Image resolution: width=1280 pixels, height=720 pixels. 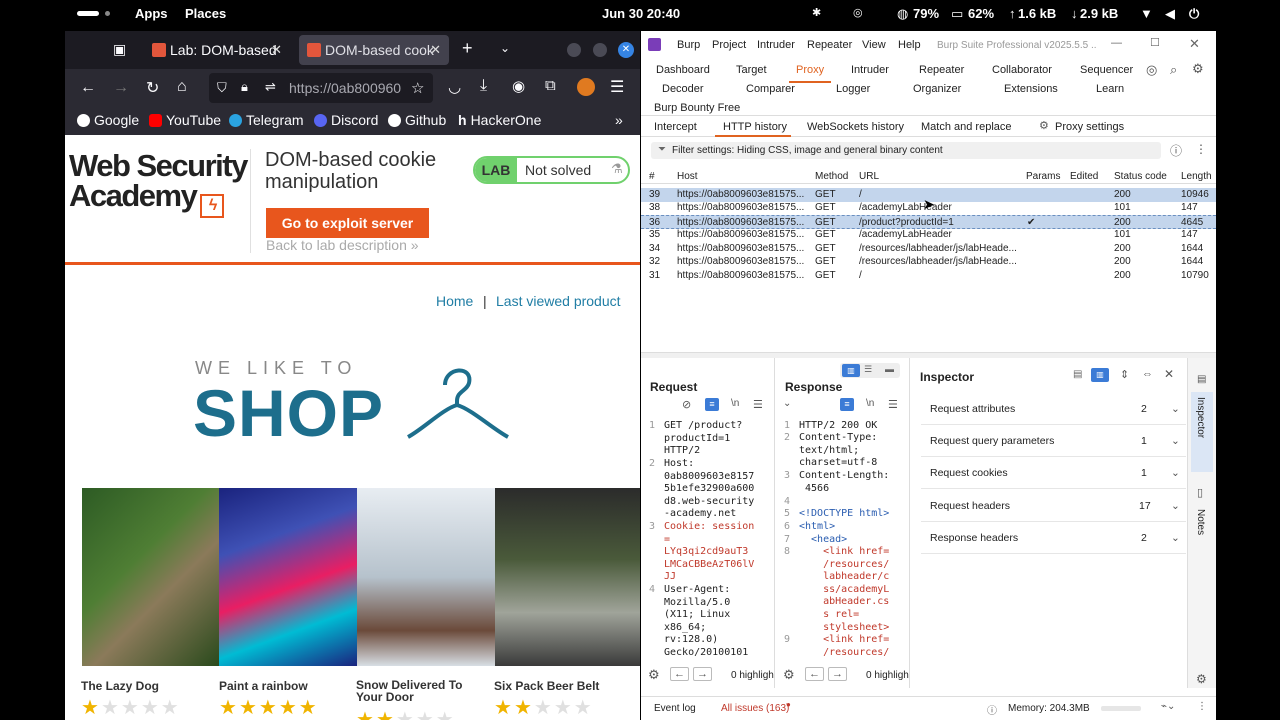 I want to click on places-menu: Places, so click(x=205, y=13).